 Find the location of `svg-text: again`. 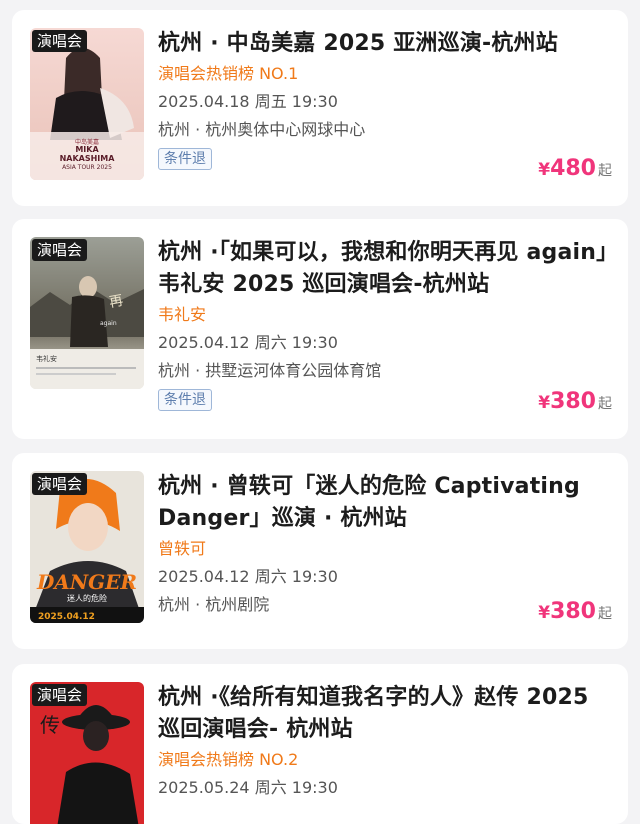

svg-text: again is located at coordinates (108, 323).